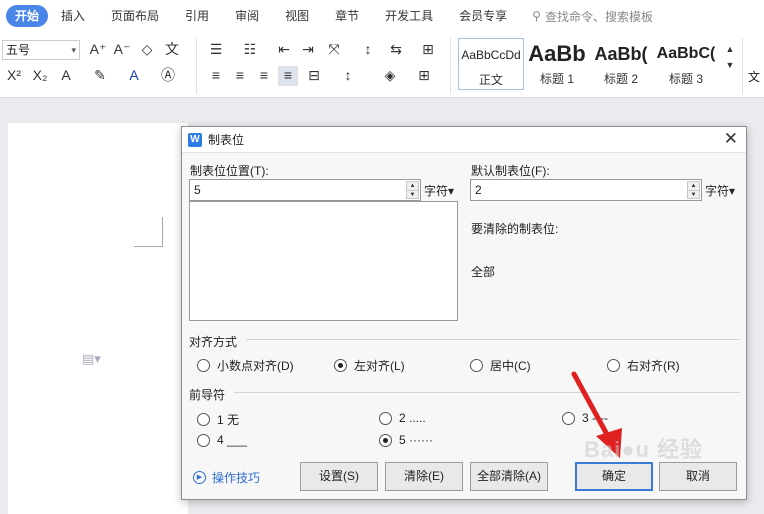  I want to click on align-left-radio: 左对齐(L), so click(369, 365).